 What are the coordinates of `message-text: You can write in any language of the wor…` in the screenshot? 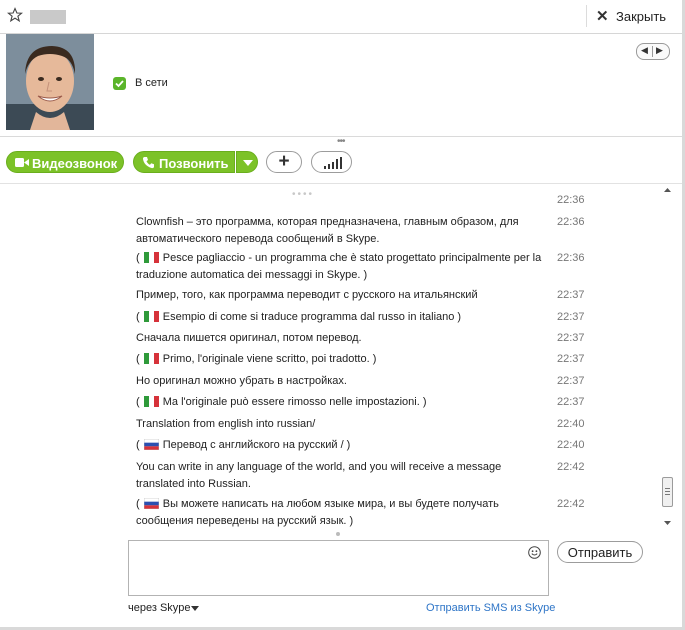 It's located at (319, 475).